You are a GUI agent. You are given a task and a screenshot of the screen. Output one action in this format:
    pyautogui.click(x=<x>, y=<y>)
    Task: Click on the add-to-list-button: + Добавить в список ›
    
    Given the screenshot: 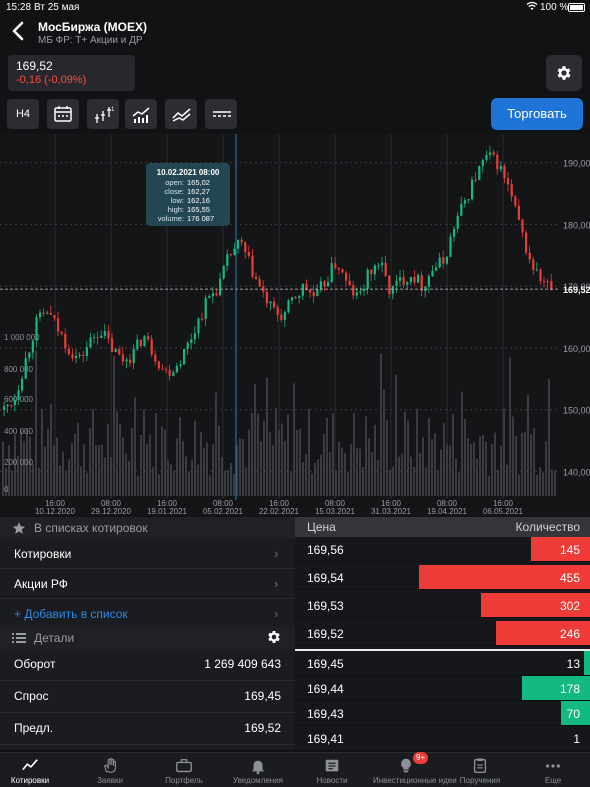 What is the action you would take?
    pyautogui.click(x=147, y=614)
    